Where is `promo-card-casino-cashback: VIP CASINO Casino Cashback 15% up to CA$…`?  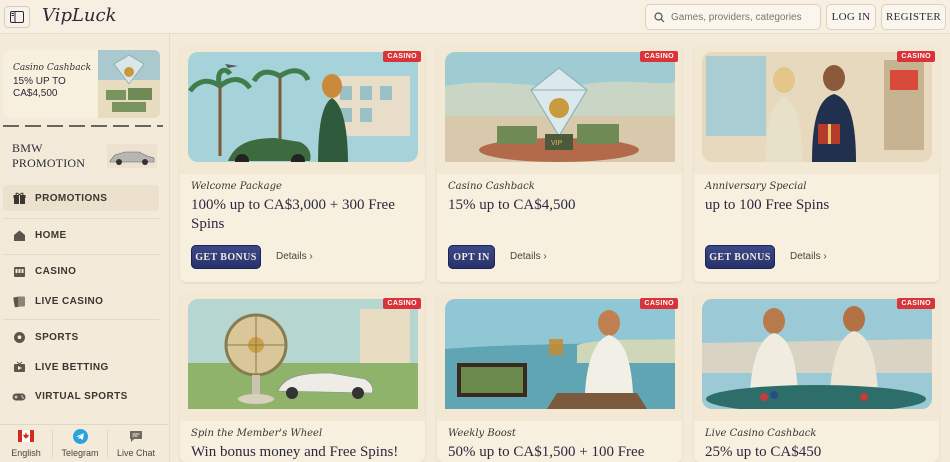 promo-card-casino-cashback: VIP CASINO Casino Cashback 15% up to CA$… is located at coordinates (559, 164).